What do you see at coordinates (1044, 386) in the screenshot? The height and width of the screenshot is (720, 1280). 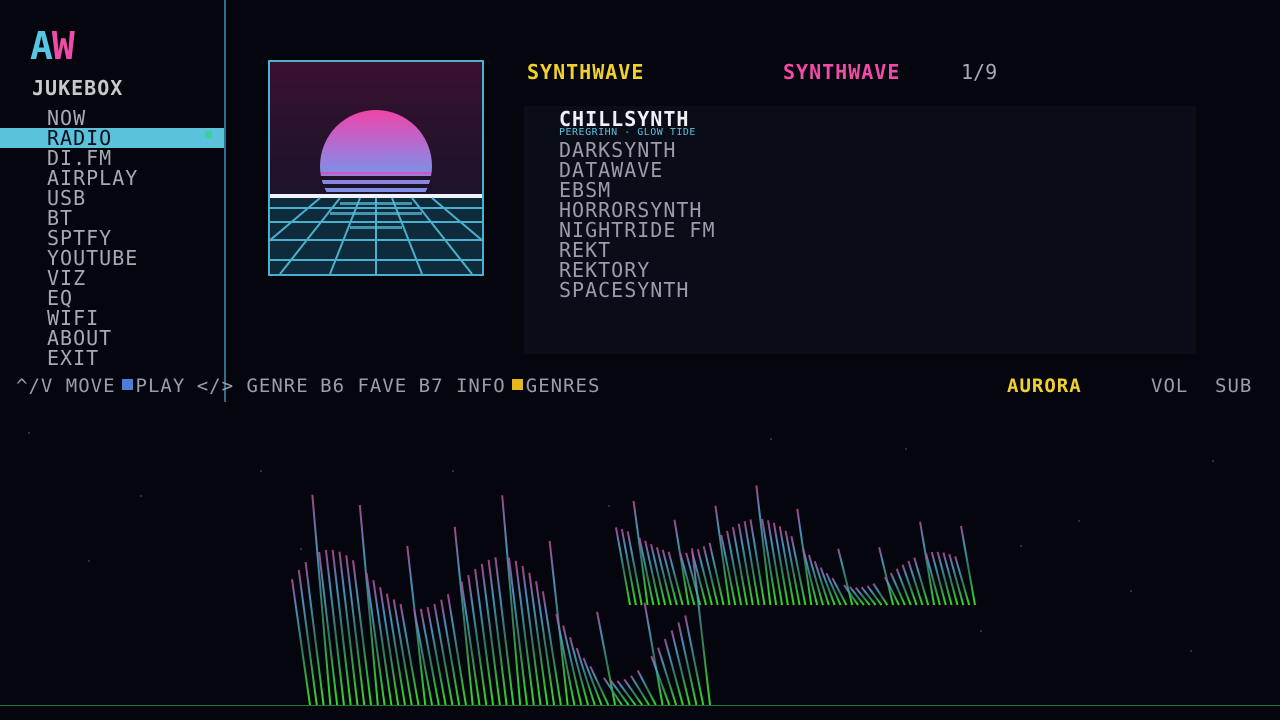 I see `playing-station-name: AURORA` at bounding box center [1044, 386].